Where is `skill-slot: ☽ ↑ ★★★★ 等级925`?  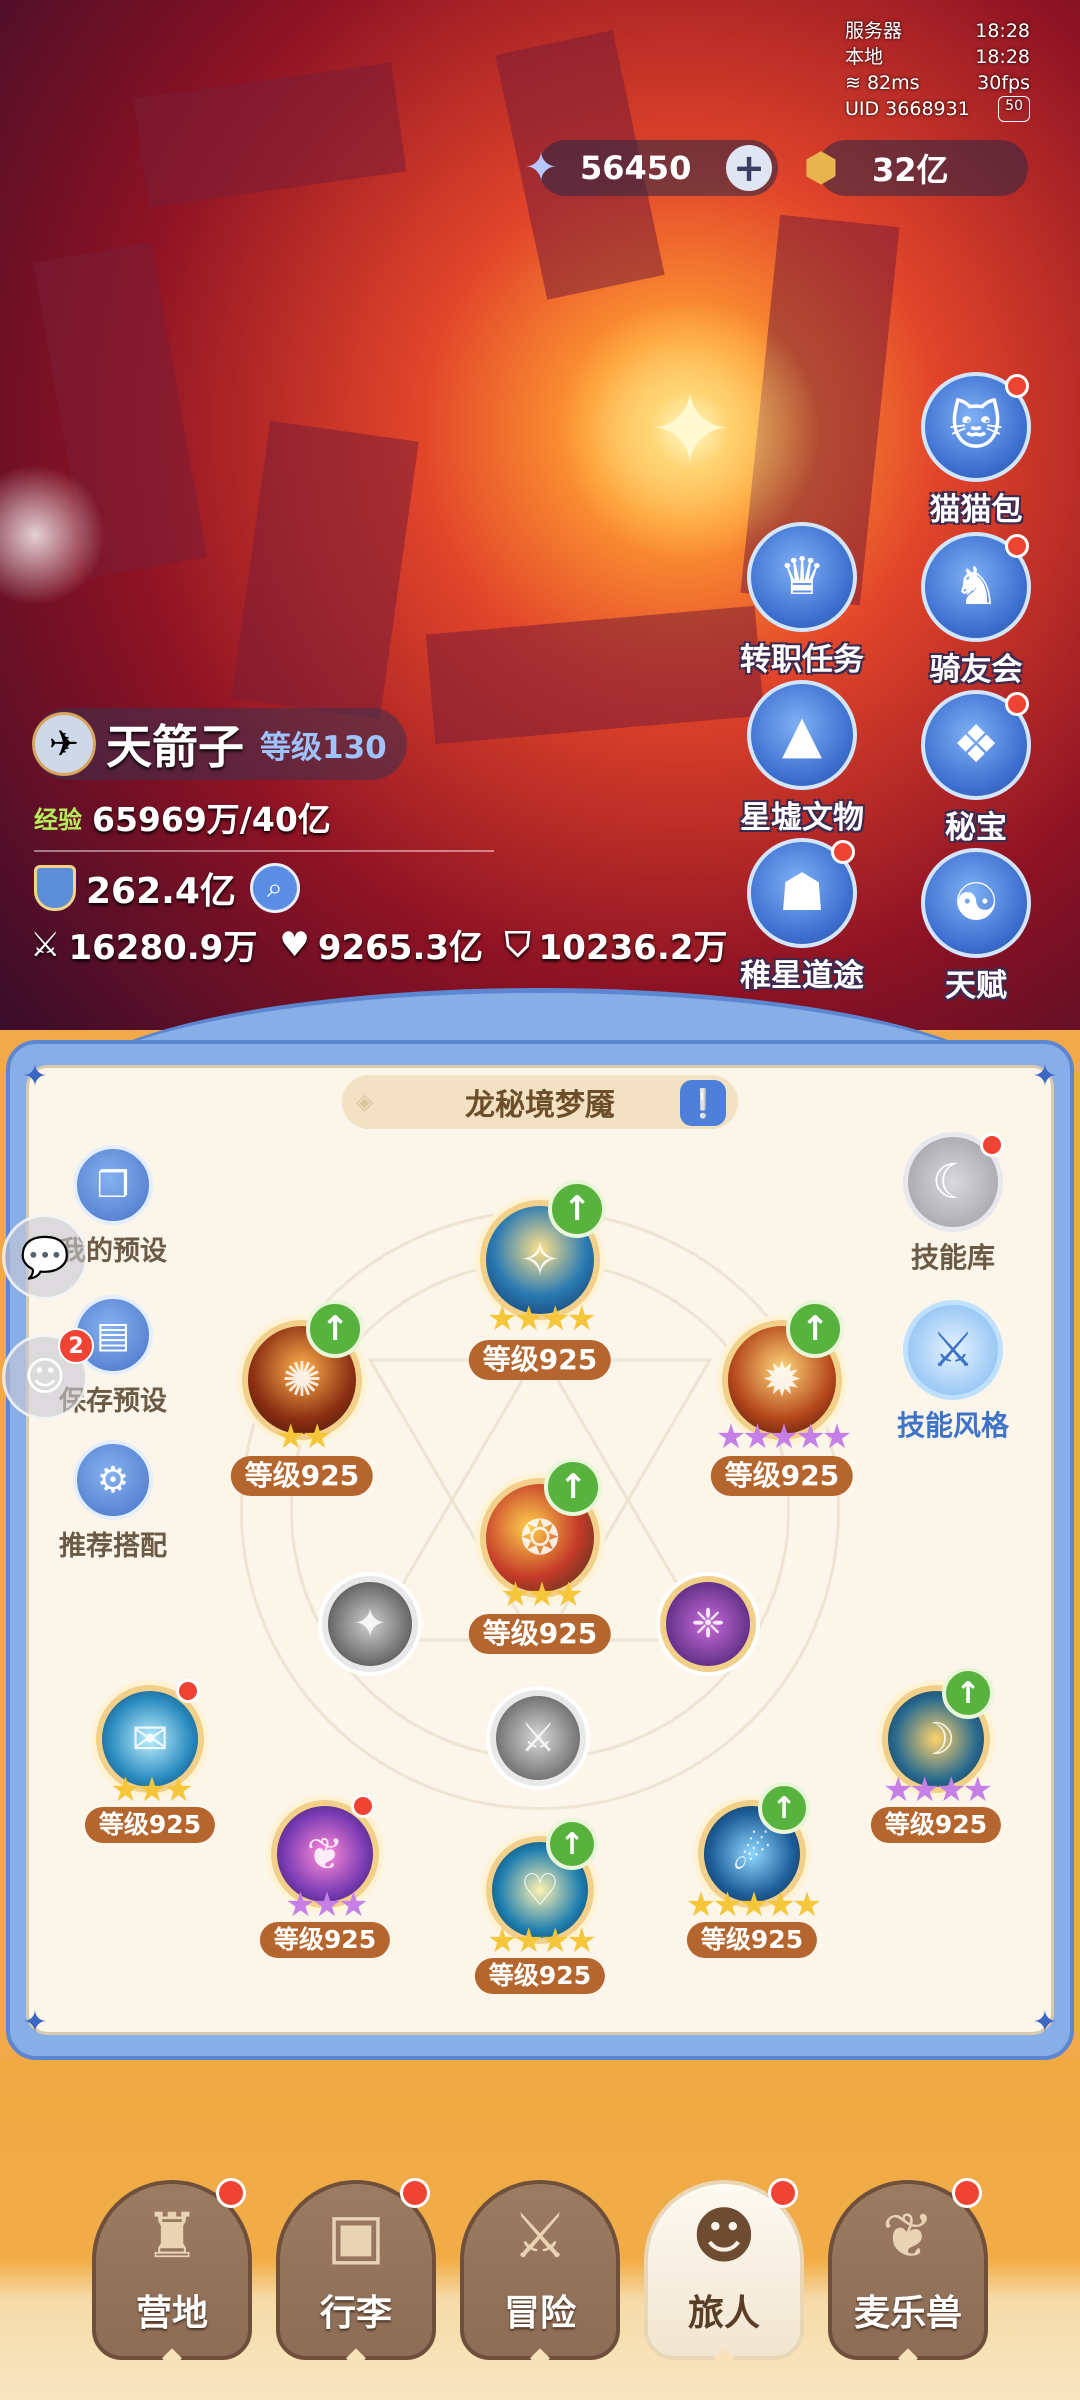
skill-slot: ☽ ↑ ★★★★ 等级925 is located at coordinates (936, 1761).